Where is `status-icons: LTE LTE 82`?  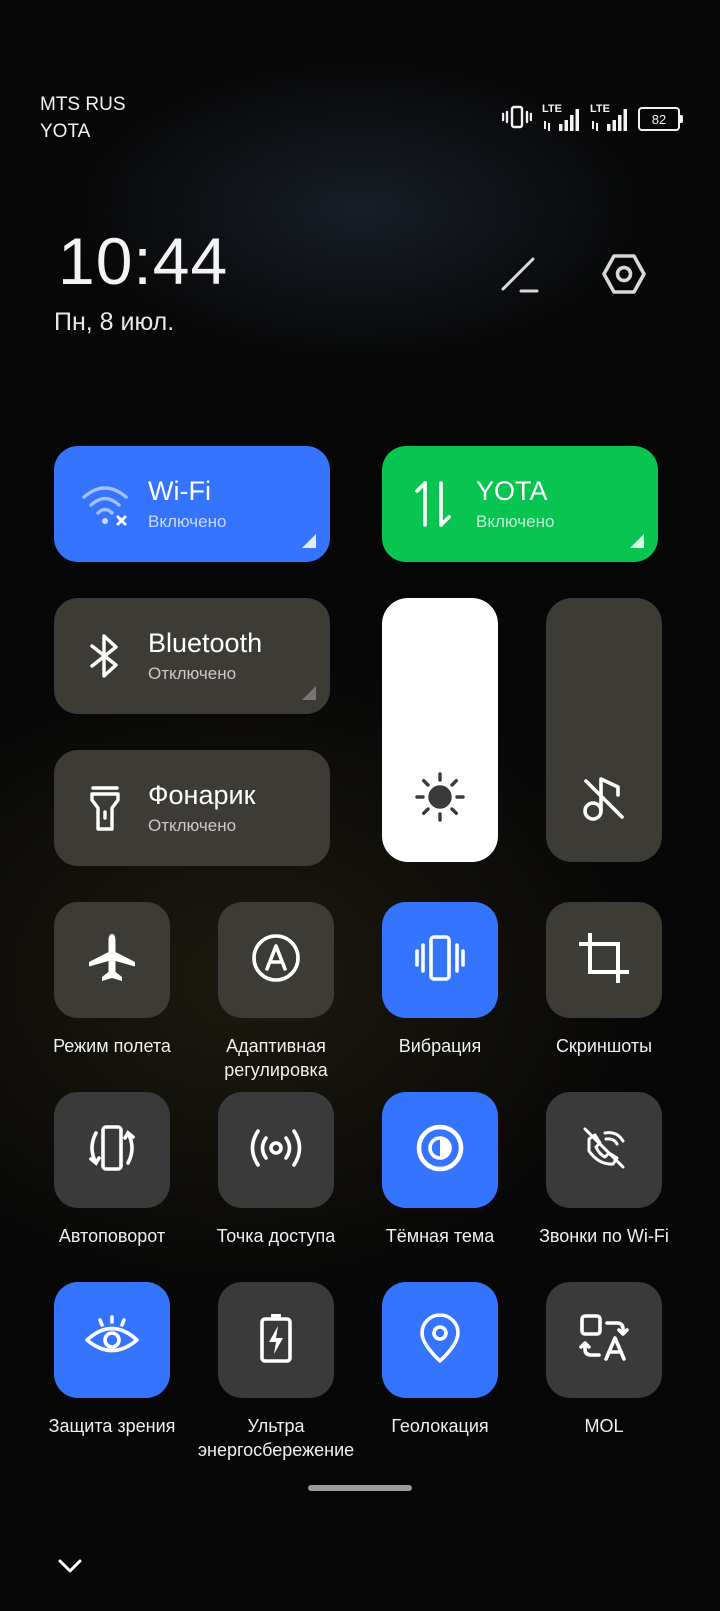 status-icons: LTE LTE 82 is located at coordinates (592, 119).